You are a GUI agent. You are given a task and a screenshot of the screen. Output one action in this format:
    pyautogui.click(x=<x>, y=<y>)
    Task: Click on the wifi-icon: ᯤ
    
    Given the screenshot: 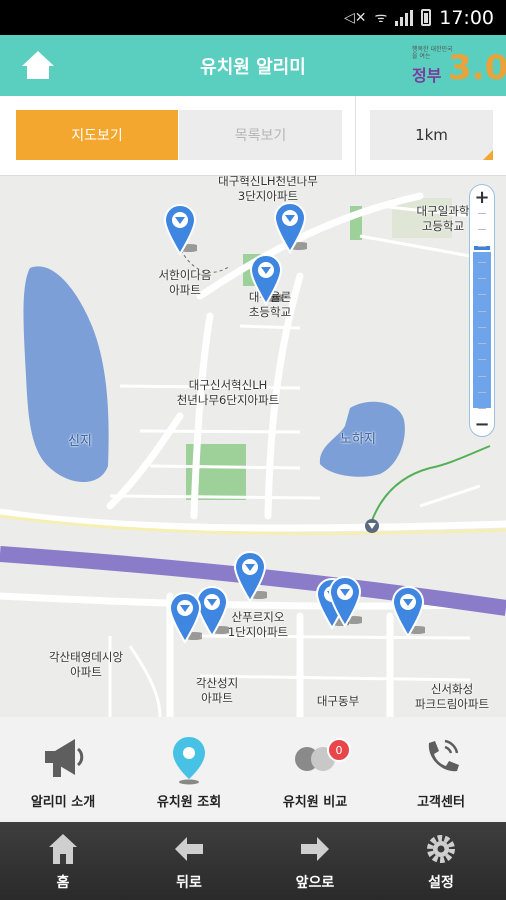 What is the action you would take?
    pyautogui.click(x=381, y=18)
    